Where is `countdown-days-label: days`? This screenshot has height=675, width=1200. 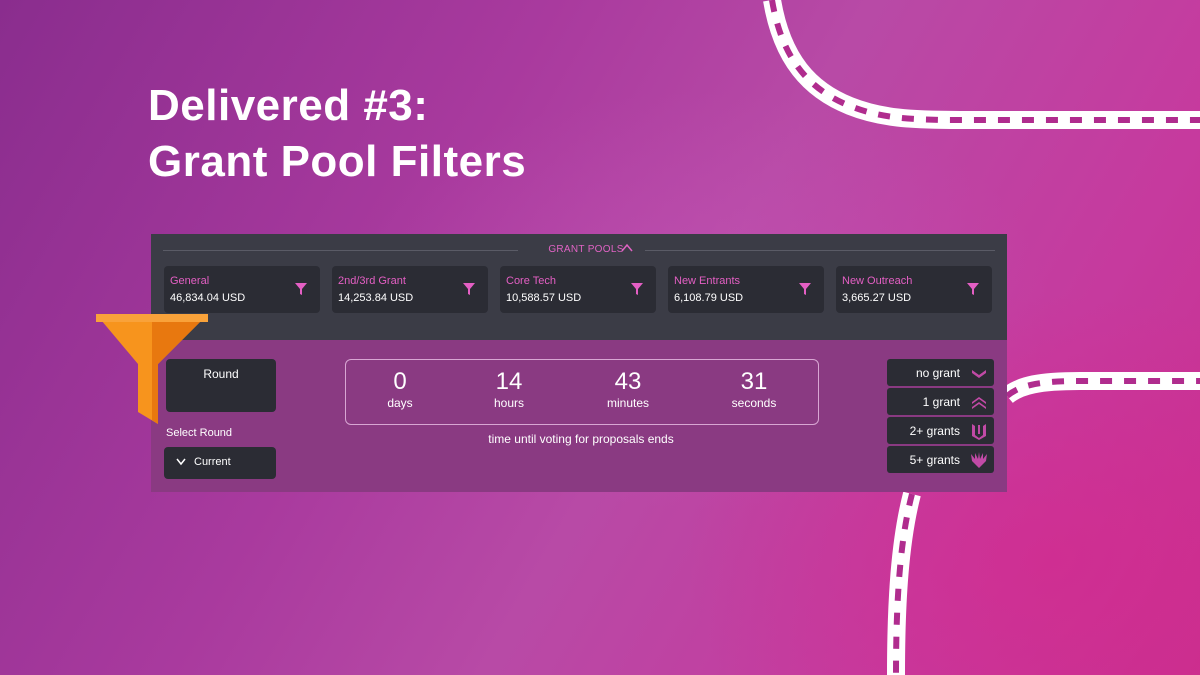 countdown-days-label: days is located at coordinates (400, 403).